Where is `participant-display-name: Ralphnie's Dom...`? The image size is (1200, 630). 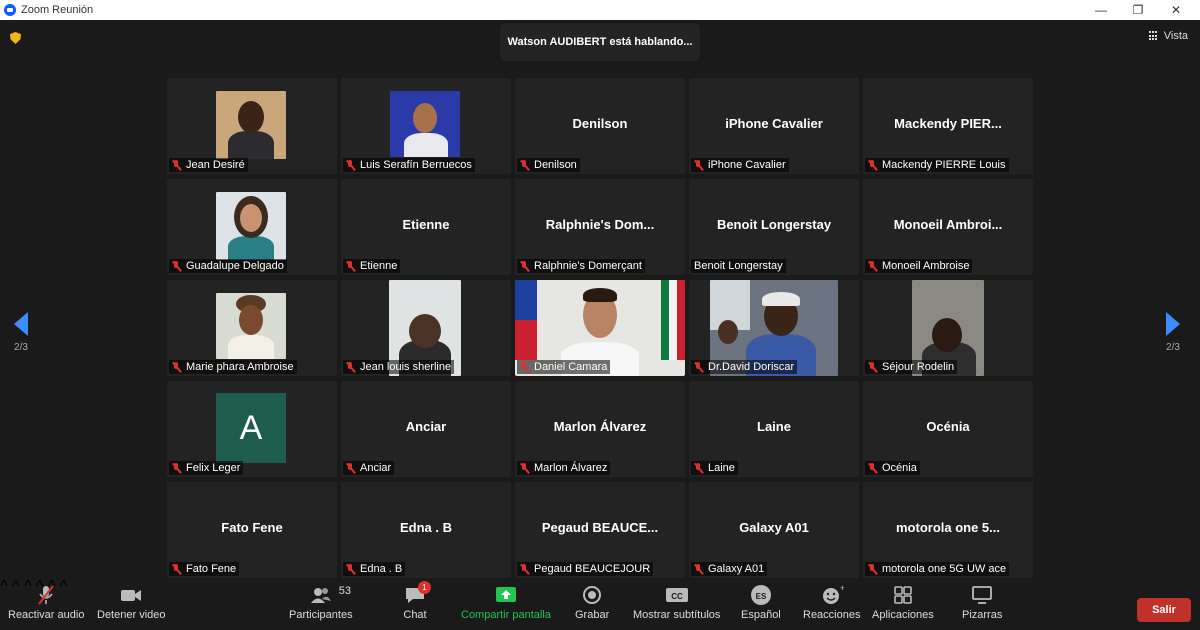 participant-display-name: Ralphnie's Dom... is located at coordinates (600, 224).